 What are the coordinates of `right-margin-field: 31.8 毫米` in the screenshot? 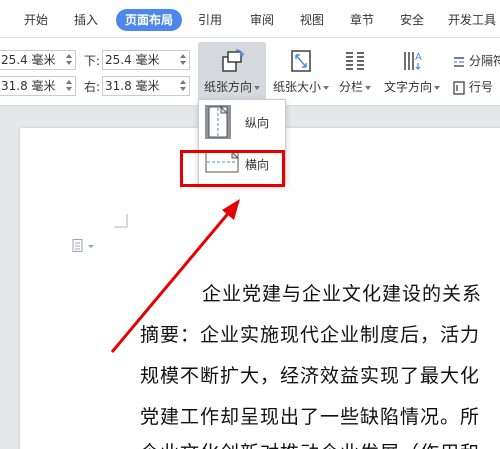 It's located at (146, 86).